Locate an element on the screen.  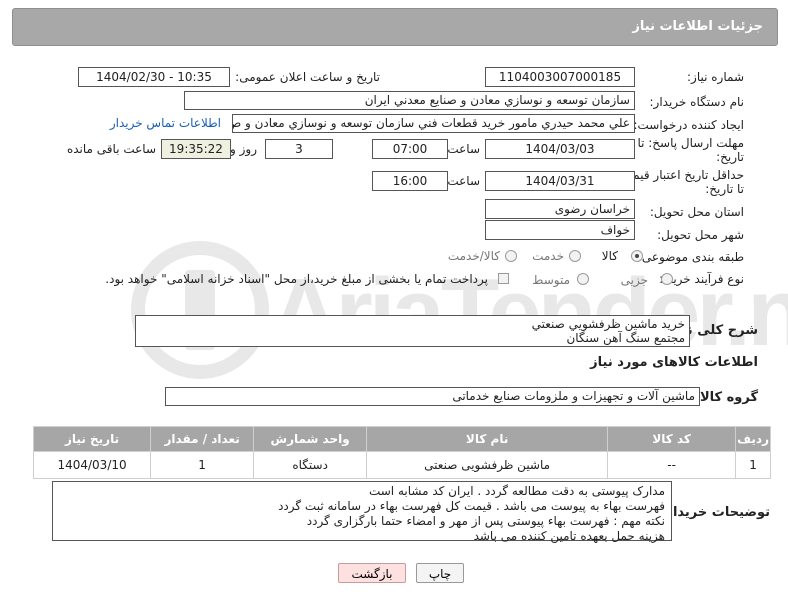
deadline-label: مهلت ارسال پاسخ: تا is located at coordinates (690, 143).